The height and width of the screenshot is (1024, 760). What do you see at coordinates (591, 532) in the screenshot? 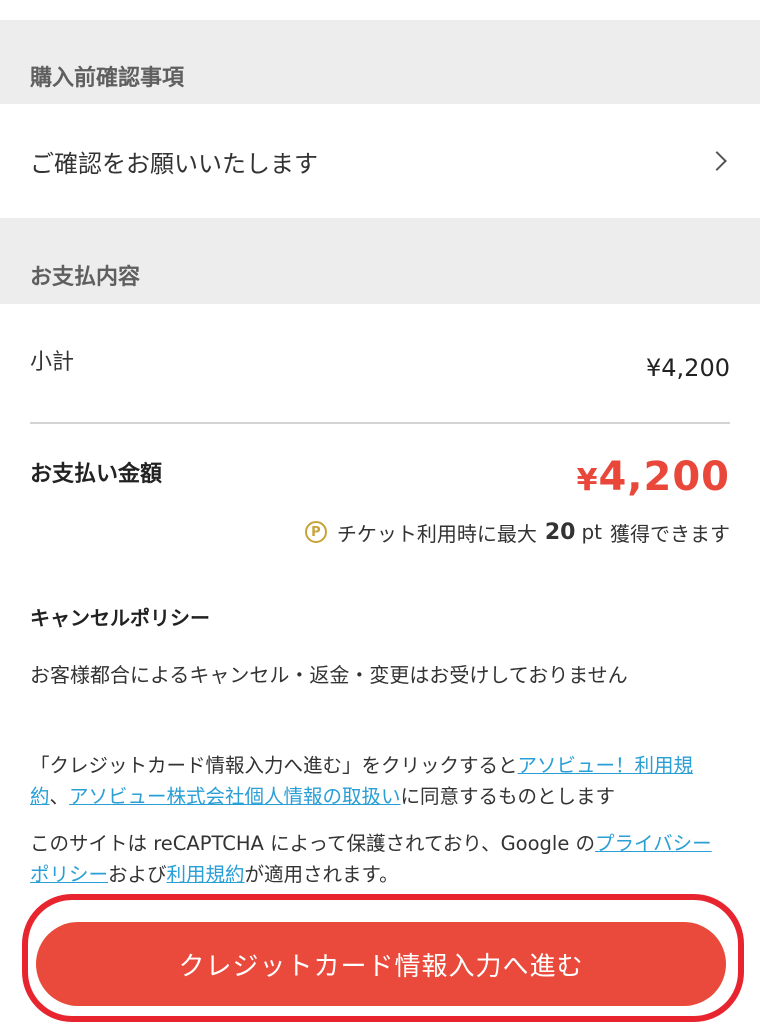
I see `points-unit: pt` at bounding box center [591, 532].